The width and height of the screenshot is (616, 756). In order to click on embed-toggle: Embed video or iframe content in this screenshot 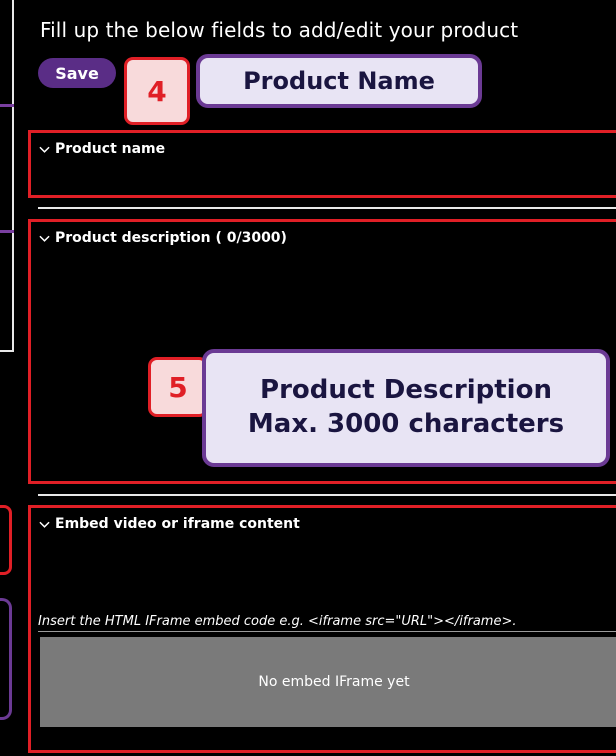, I will do `click(169, 524)`.